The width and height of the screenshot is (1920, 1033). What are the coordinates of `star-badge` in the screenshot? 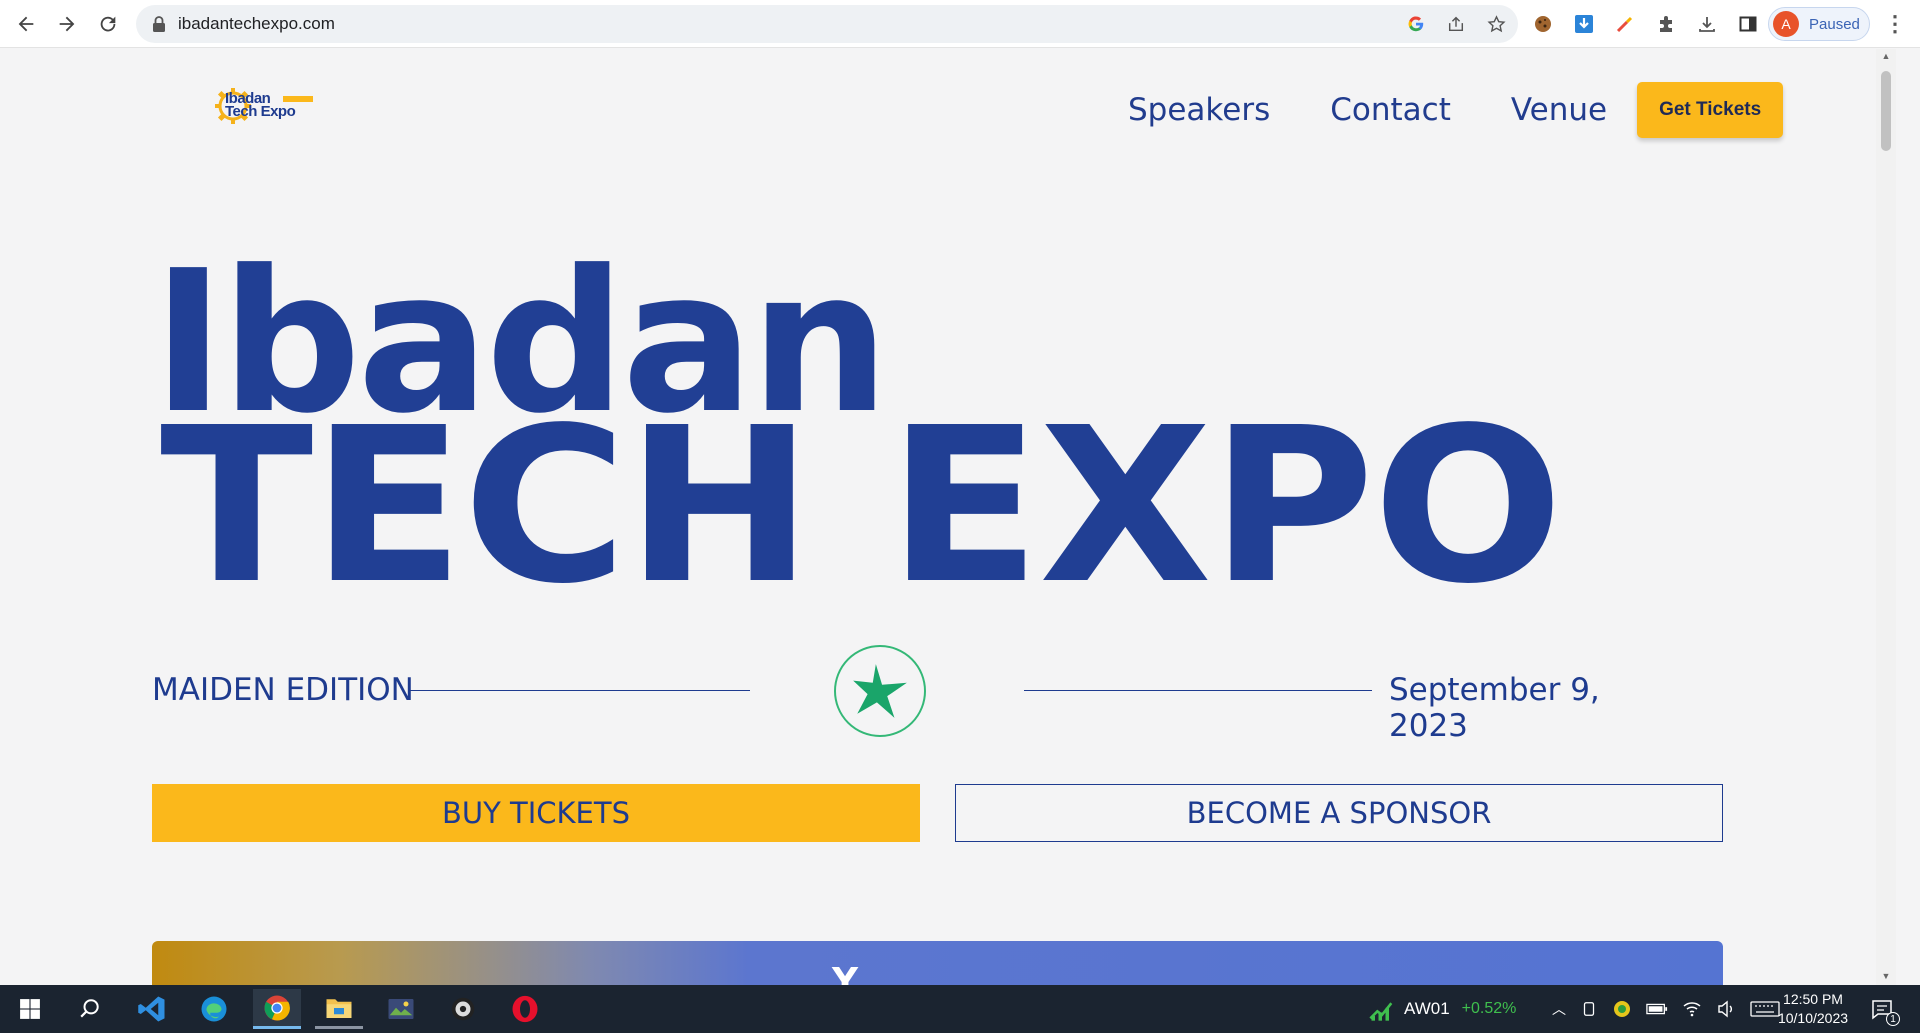 It's located at (880, 691).